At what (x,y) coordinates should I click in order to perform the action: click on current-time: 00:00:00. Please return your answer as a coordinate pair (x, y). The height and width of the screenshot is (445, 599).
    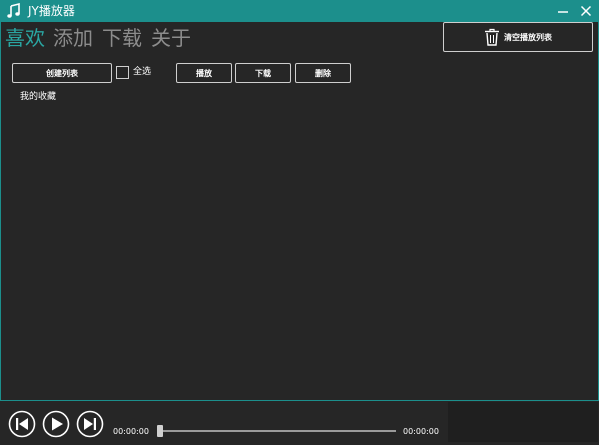
    Looking at the image, I should click on (131, 431).